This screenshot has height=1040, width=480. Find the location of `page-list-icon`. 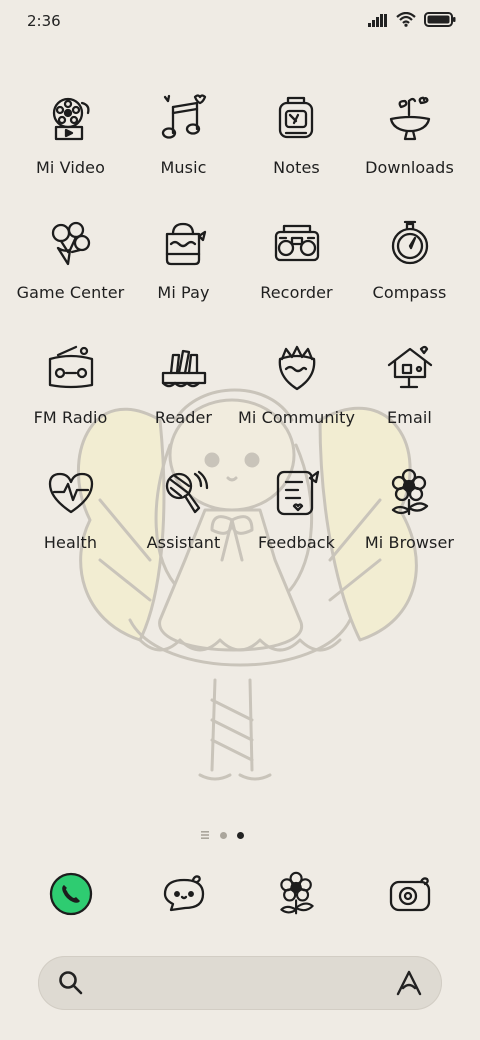

page-list-icon is located at coordinates (205, 835).